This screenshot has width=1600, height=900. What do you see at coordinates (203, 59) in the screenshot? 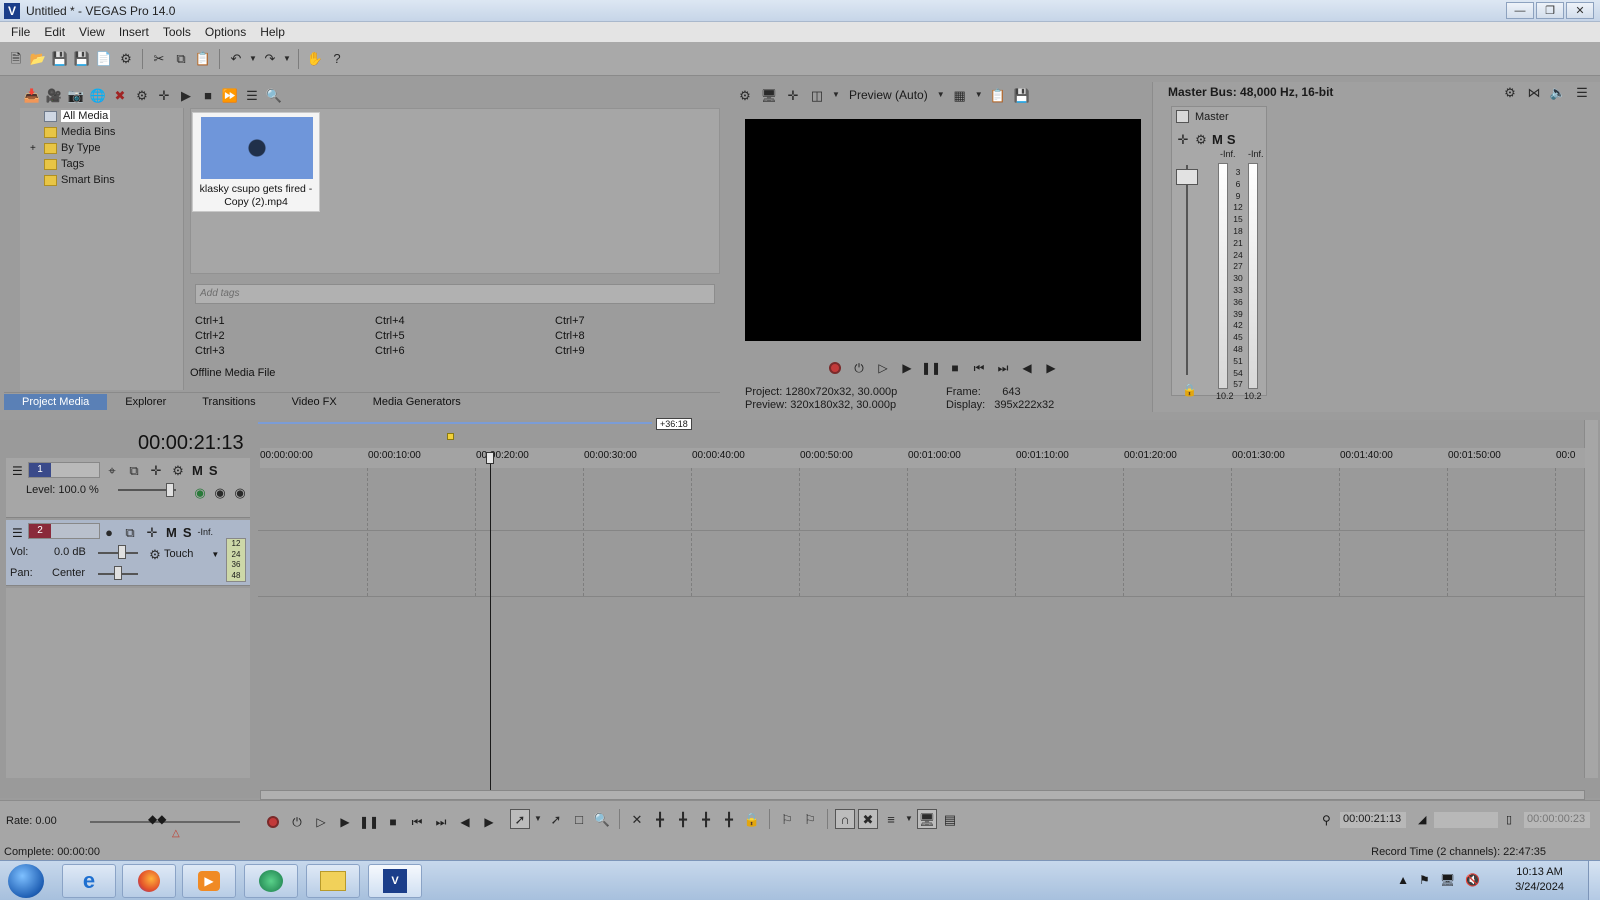
I see `paste-icon: 📋` at bounding box center [203, 59].